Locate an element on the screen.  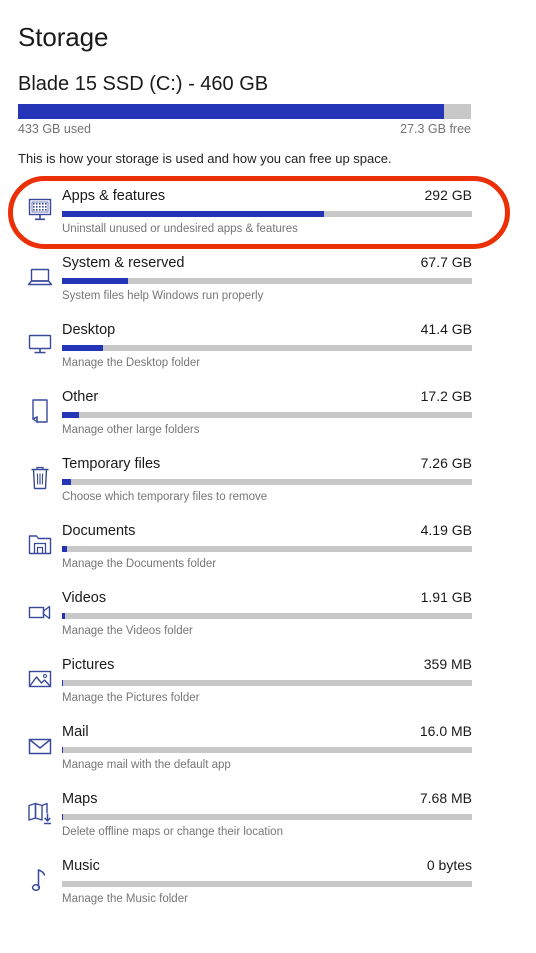
storage-category-description: Choose which temporary files to remove is located at coordinates (165, 496).